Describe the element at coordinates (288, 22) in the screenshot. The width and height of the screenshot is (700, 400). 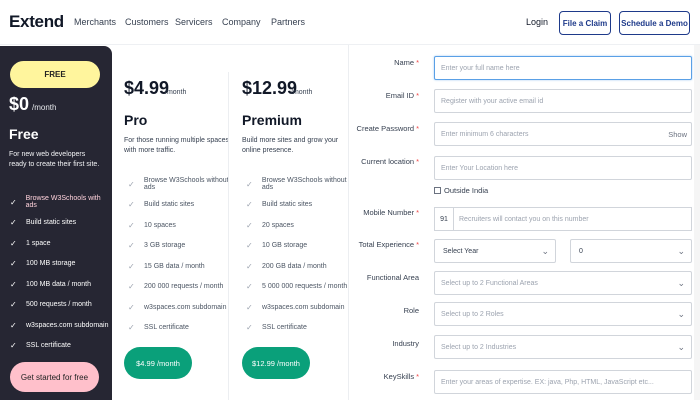
I see `nav-link-partners: Partners` at that location.